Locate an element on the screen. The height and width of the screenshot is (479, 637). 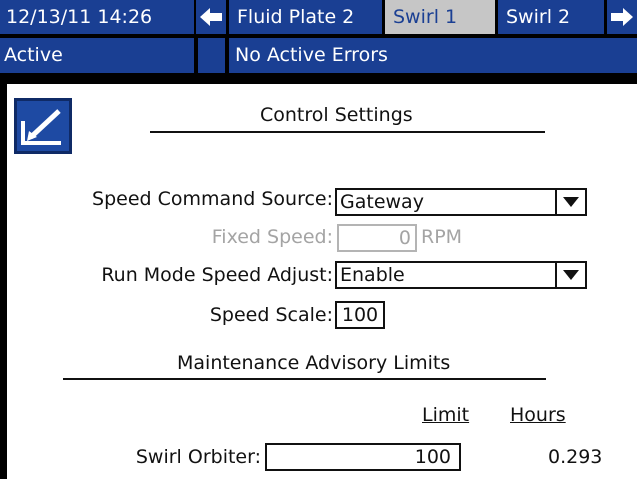
run-mode-speed-adjust-label: Run Mode Speed Adjust: is located at coordinates (217, 275).